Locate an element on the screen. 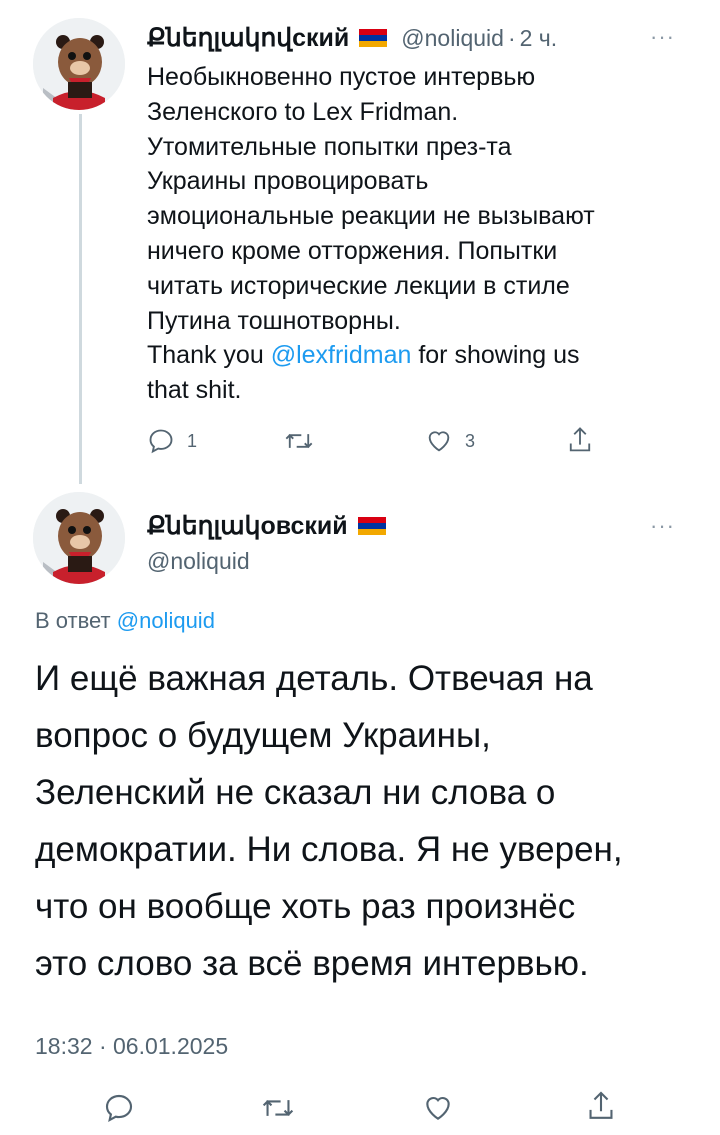  reply-context: В ответ @noliquid is located at coordinates (125, 621).